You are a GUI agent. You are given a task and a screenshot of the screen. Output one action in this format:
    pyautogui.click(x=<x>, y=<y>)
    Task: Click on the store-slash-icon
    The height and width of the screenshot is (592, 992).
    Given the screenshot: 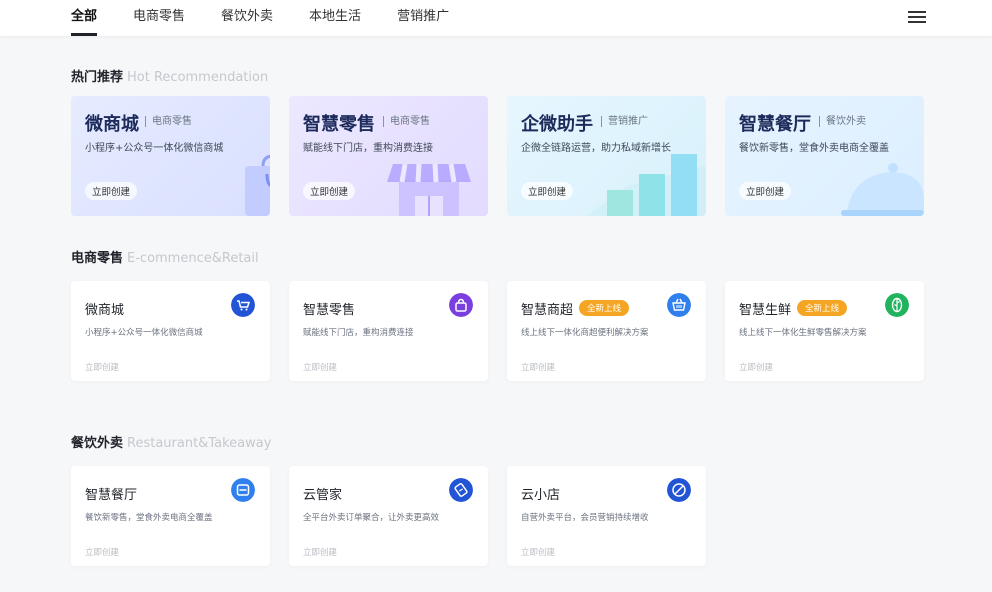 What is the action you would take?
    pyautogui.click(x=679, y=490)
    